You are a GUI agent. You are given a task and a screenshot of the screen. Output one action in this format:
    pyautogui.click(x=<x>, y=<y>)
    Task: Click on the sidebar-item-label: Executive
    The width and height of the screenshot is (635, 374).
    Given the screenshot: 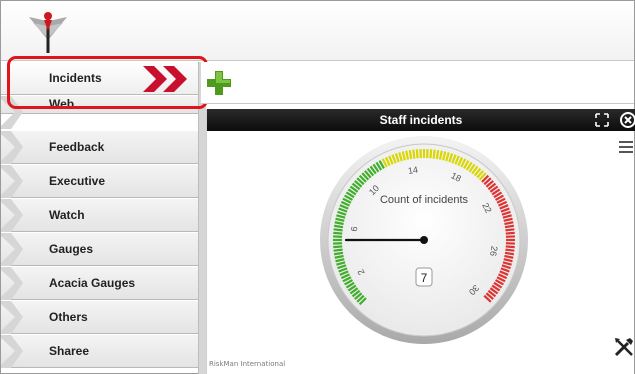 What is the action you would take?
    pyautogui.click(x=77, y=181)
    